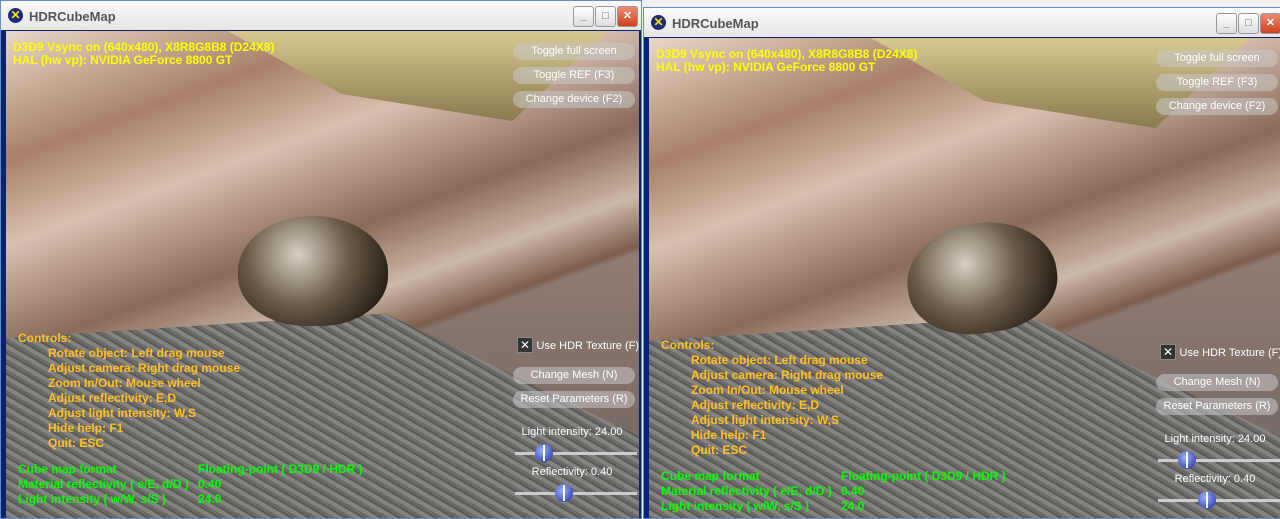 Image resolution: width=1280 pixels, height=519 pixels. What do you see at coordinates (313, 271) in the screenshot?
I see `teapot-mesh` at bounding box center [313, 271].